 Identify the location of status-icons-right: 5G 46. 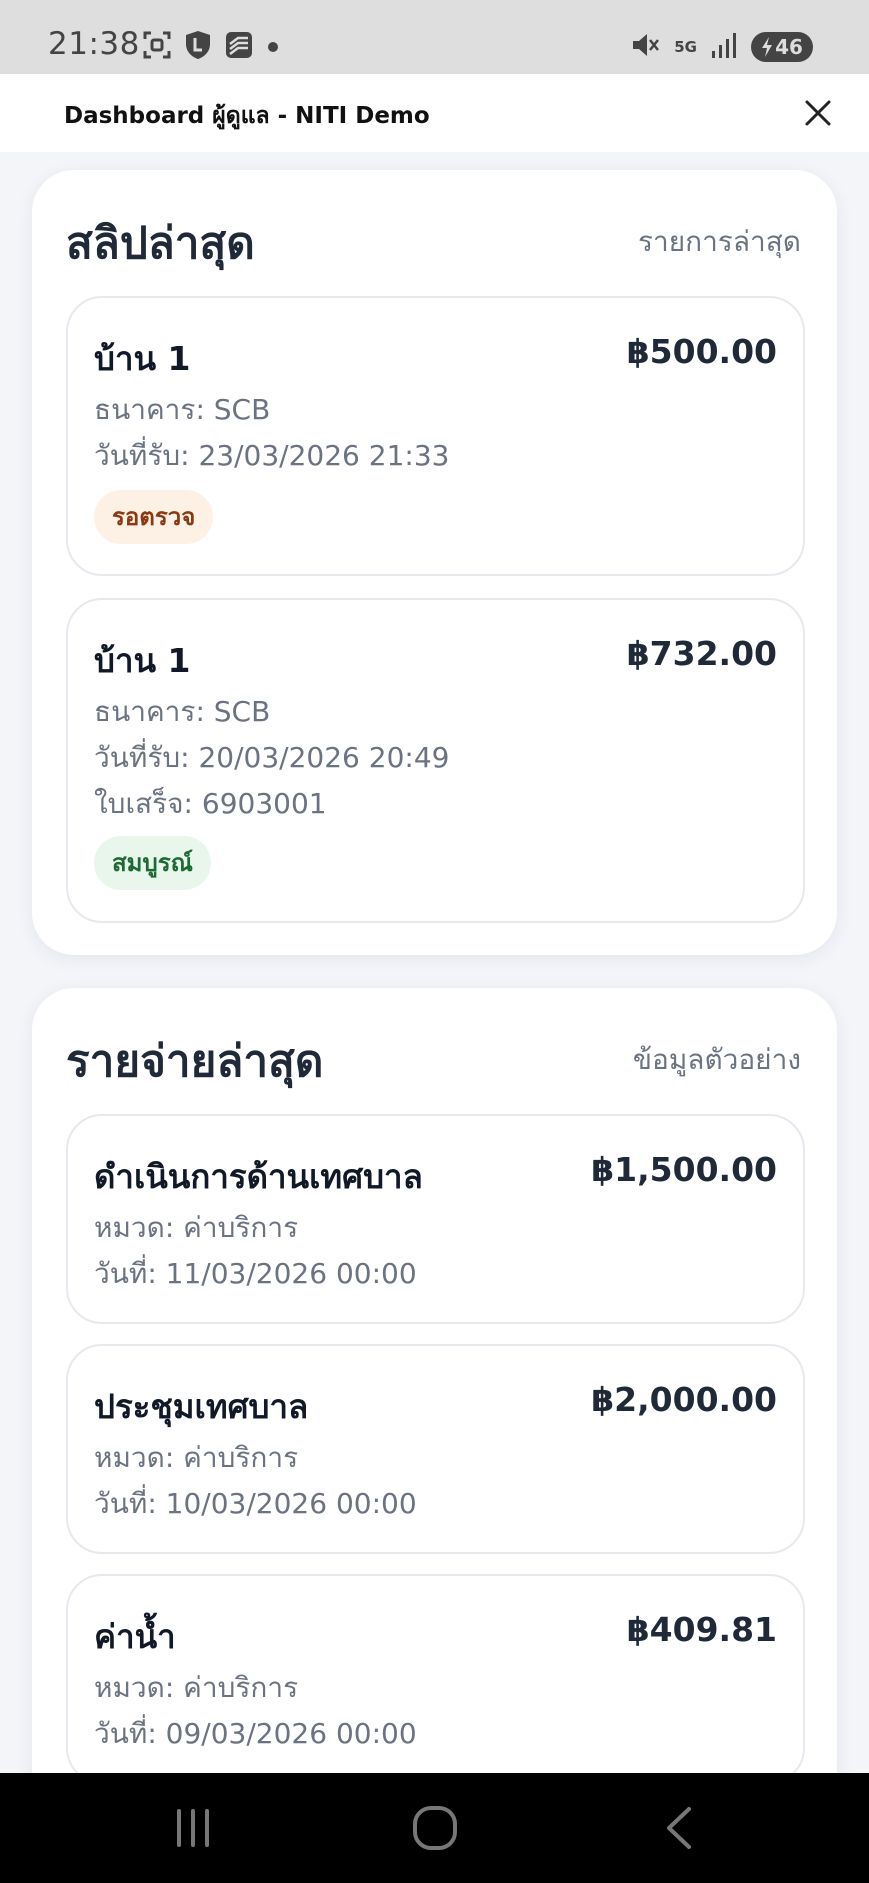
(721, 47).